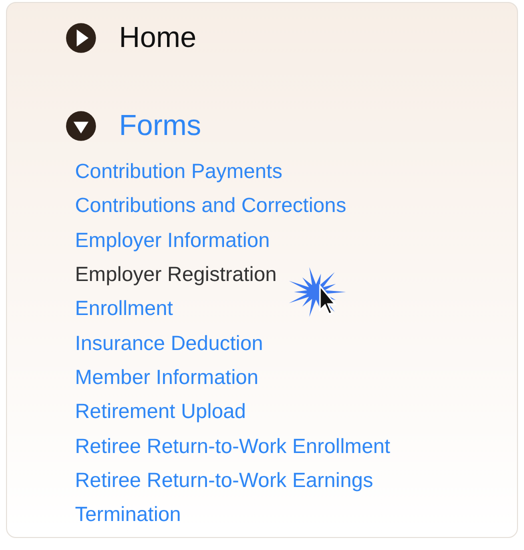 This screenshot has width=524, height=550. Describe the element at coordinates (224, 480) in the screenshot. I see `menu-link: Retiree Return-to-Work Earnings` at that location.